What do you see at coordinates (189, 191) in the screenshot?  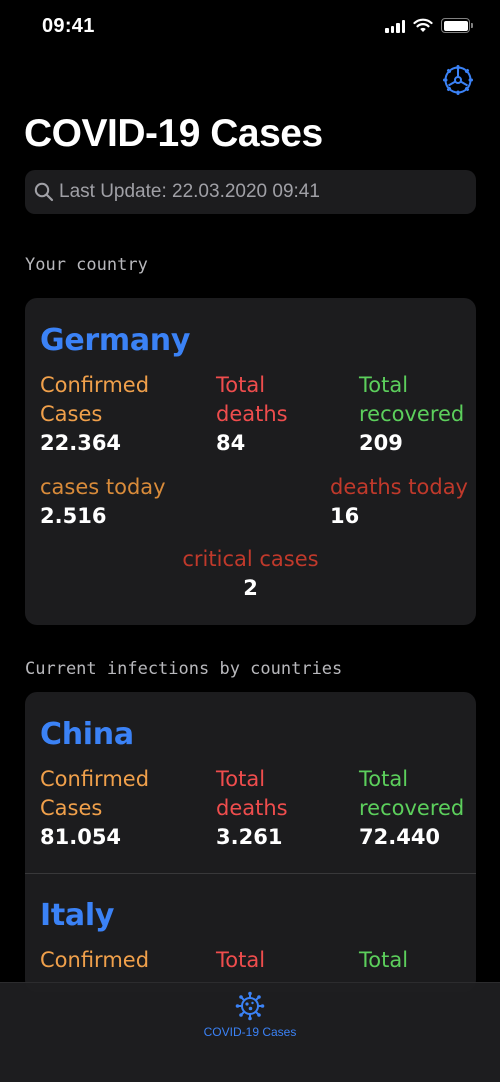 I see `search-text: Last Update: 22.03.2020 09:41` at bounding box center [189, 191].